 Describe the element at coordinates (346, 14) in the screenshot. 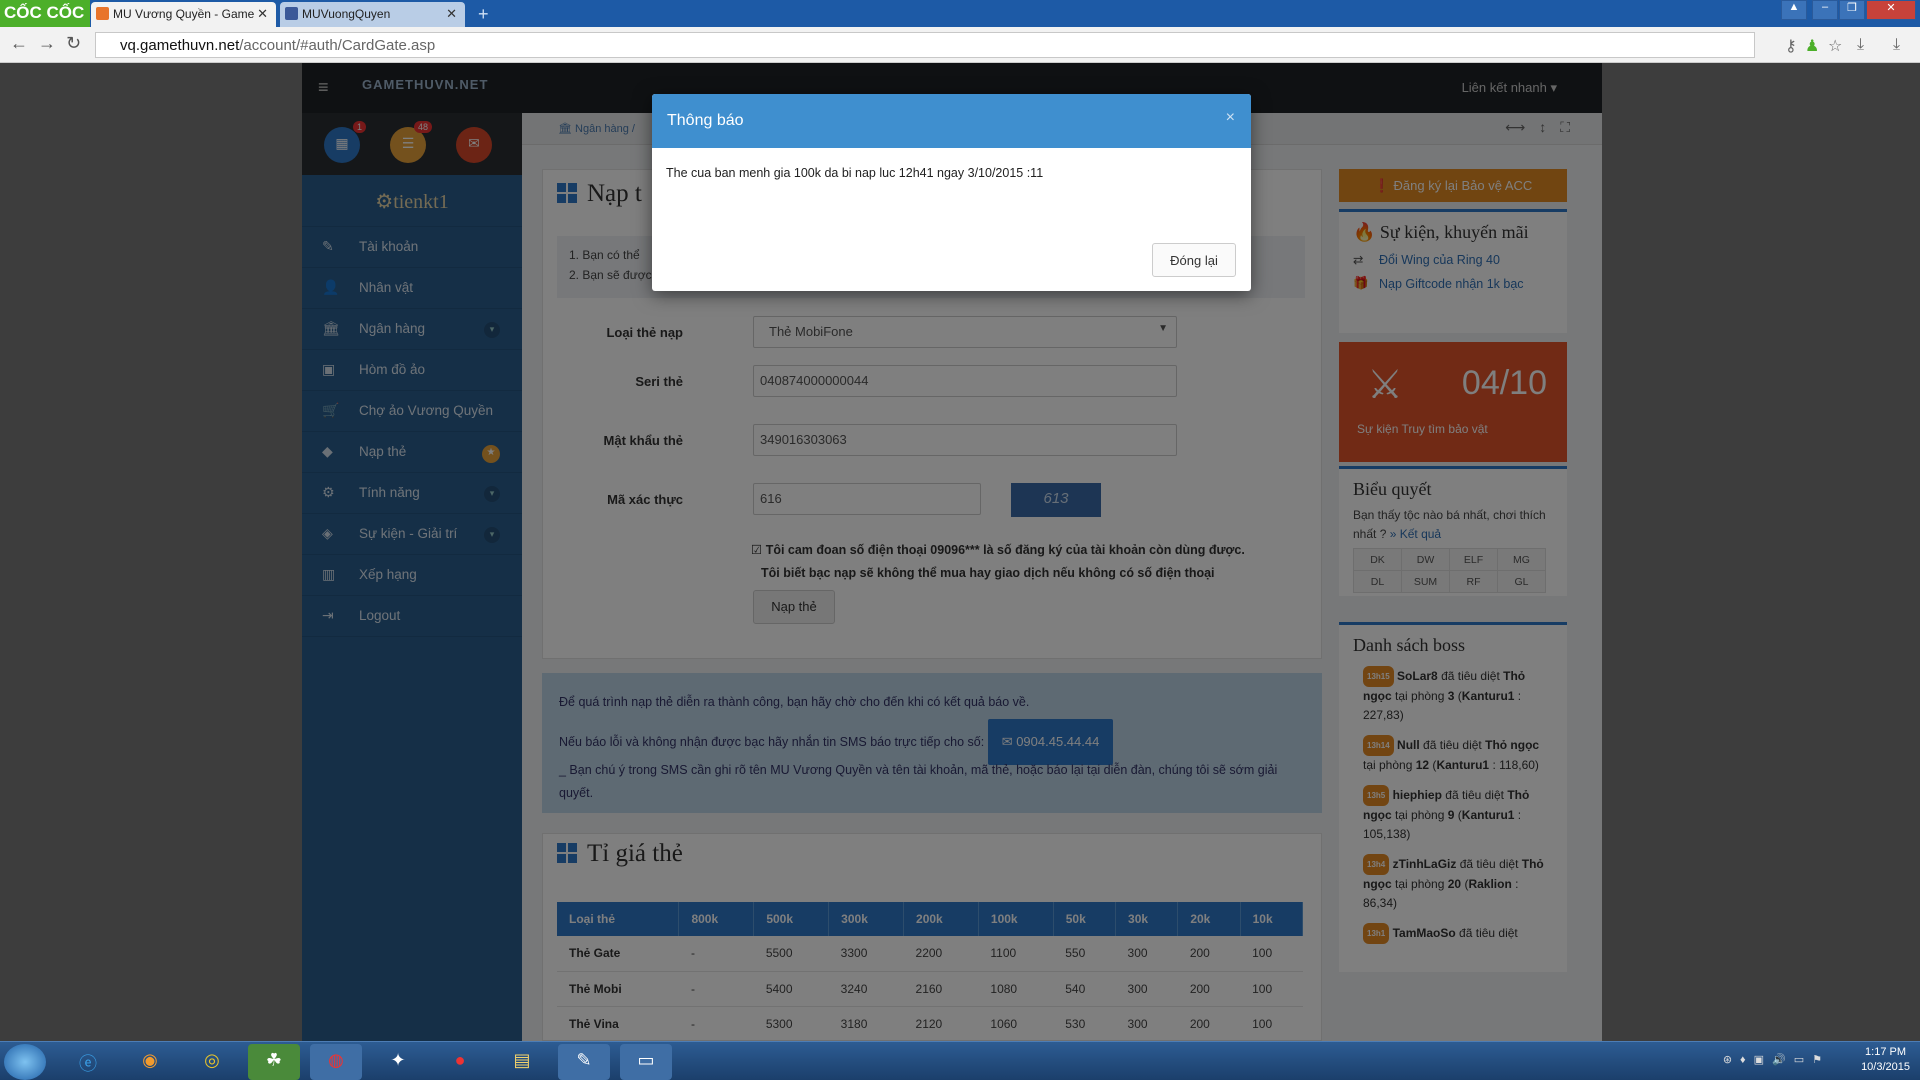

I see `tab-title: MUVuongQuyen` at that location.